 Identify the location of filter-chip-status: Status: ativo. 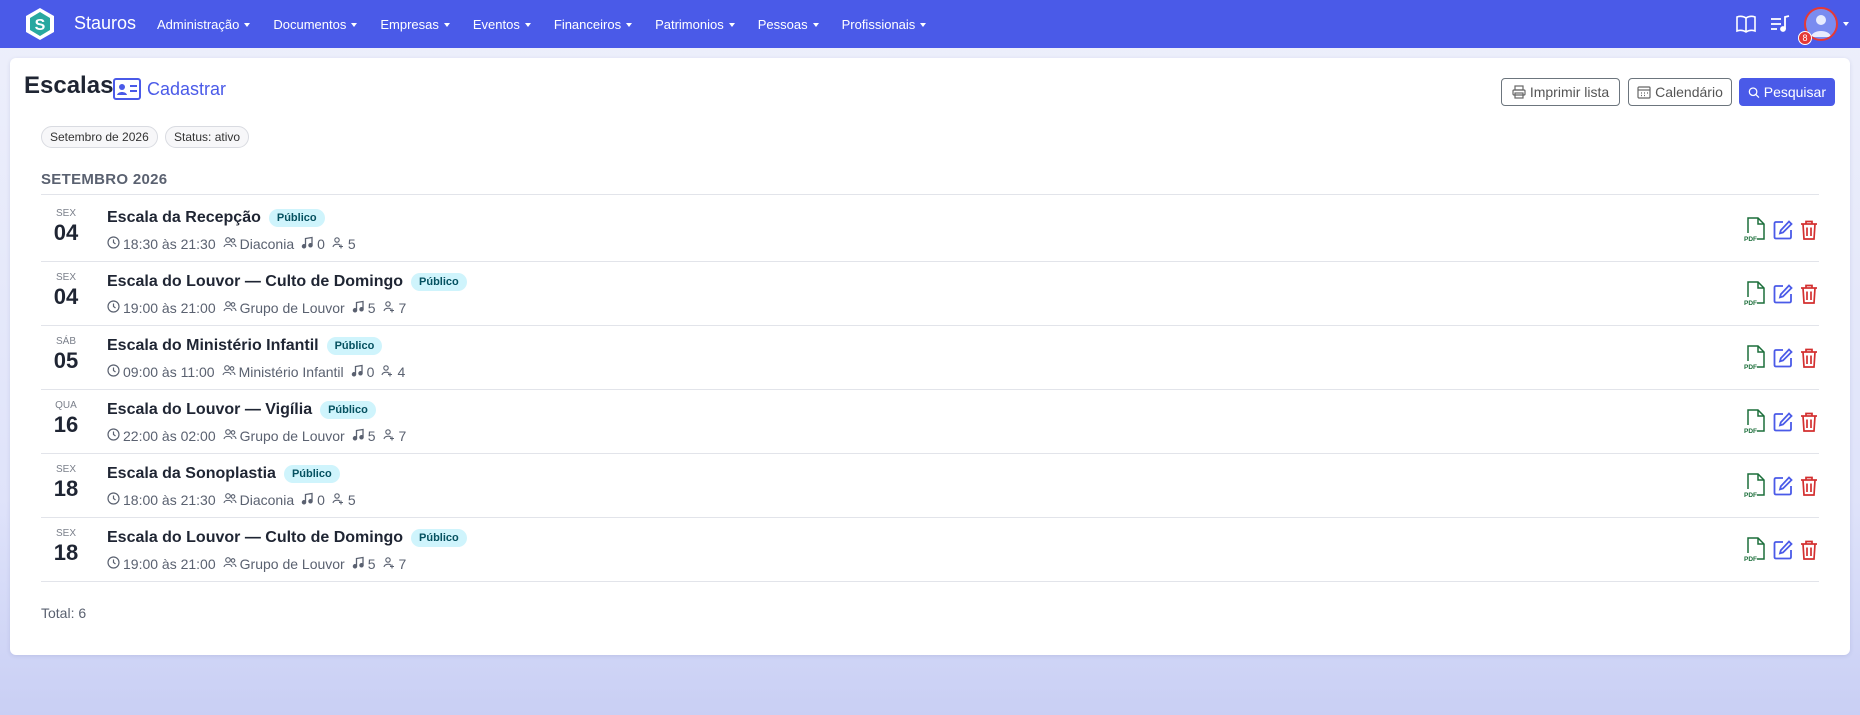
(207, 137).